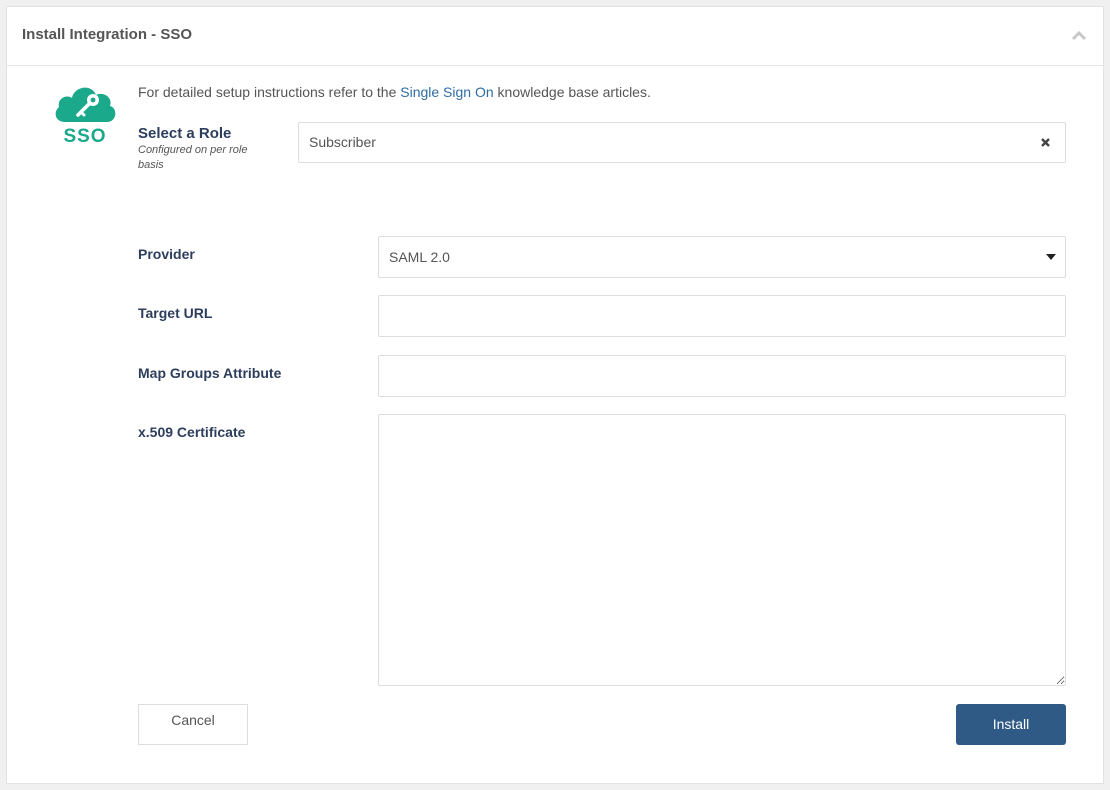 This screenshot has height=790, width=1110. Describe the element at coordinates (1011, 724) in the screenshot. I see `install-button: Install` at that location.